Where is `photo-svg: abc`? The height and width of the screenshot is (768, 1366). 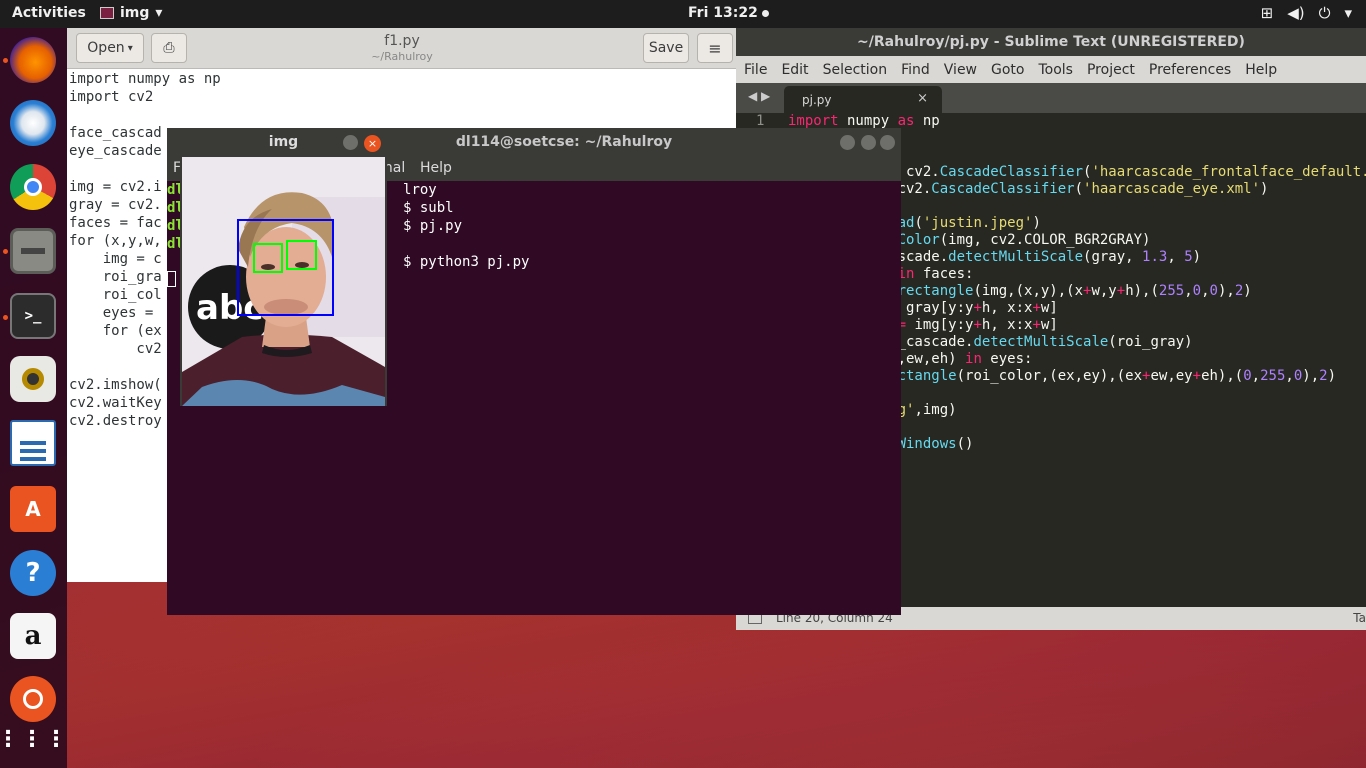
photo-svg: abc is located at coordinates (283, 281).